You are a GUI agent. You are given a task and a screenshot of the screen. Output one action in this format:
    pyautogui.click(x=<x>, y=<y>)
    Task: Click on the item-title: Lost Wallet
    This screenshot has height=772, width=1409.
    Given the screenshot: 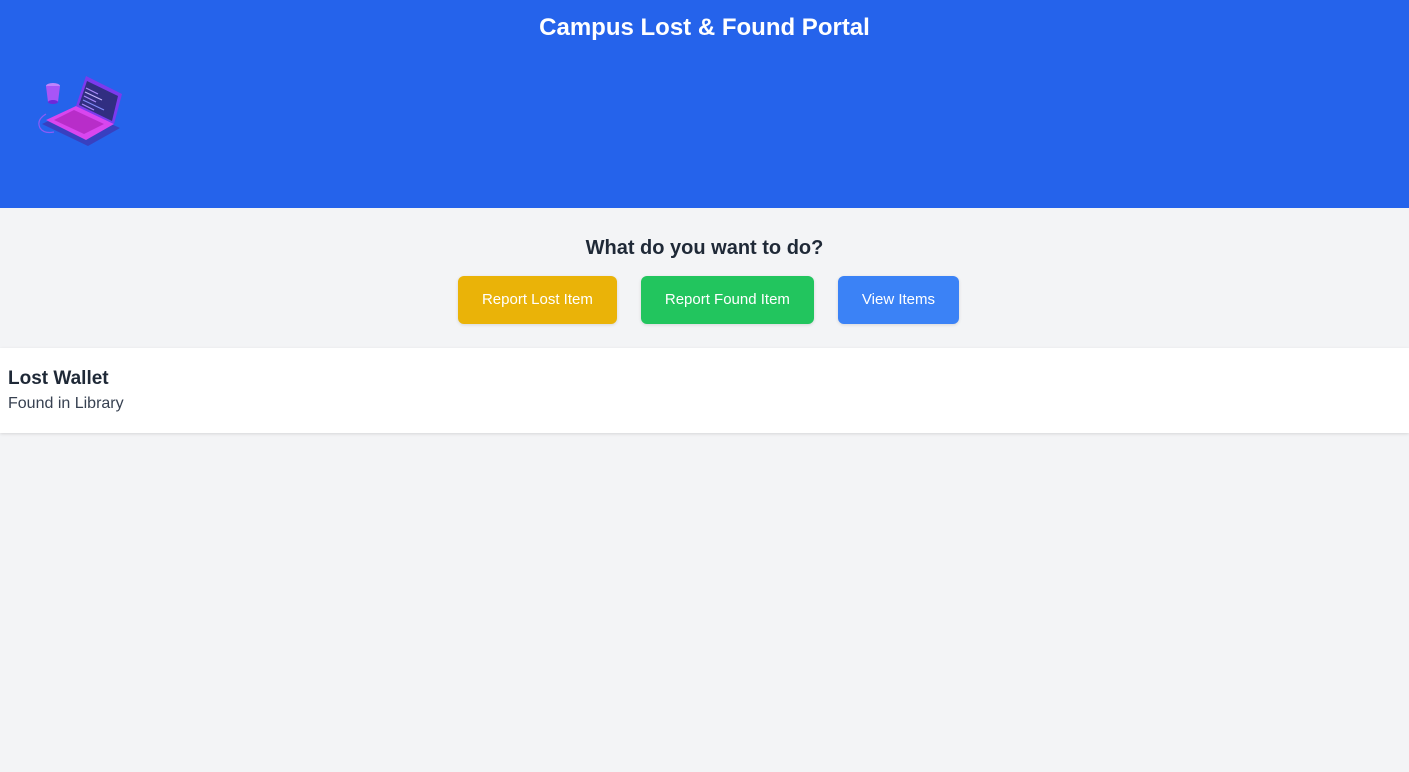 What is the action you would take?
    pyautogui.click(x=58, y=378)
    